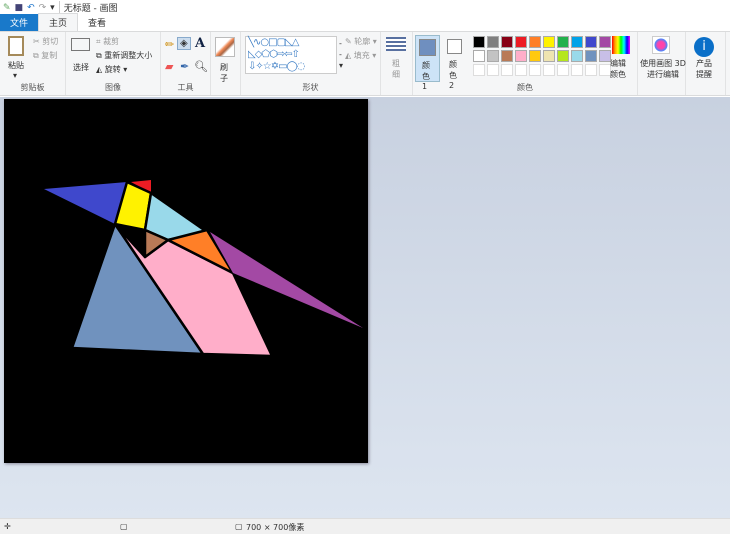  I want to click on redo-icon: ↷, so click(43, 8).